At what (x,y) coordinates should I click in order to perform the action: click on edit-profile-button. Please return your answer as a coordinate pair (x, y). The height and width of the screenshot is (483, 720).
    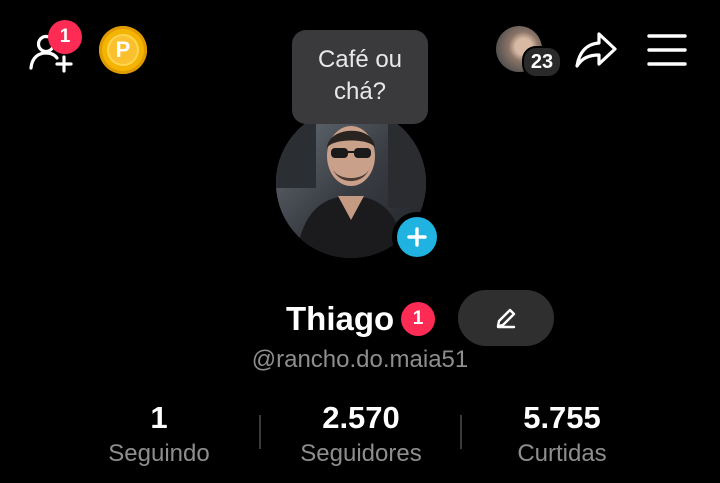
    Looking at the image, I should click on (506, 318).